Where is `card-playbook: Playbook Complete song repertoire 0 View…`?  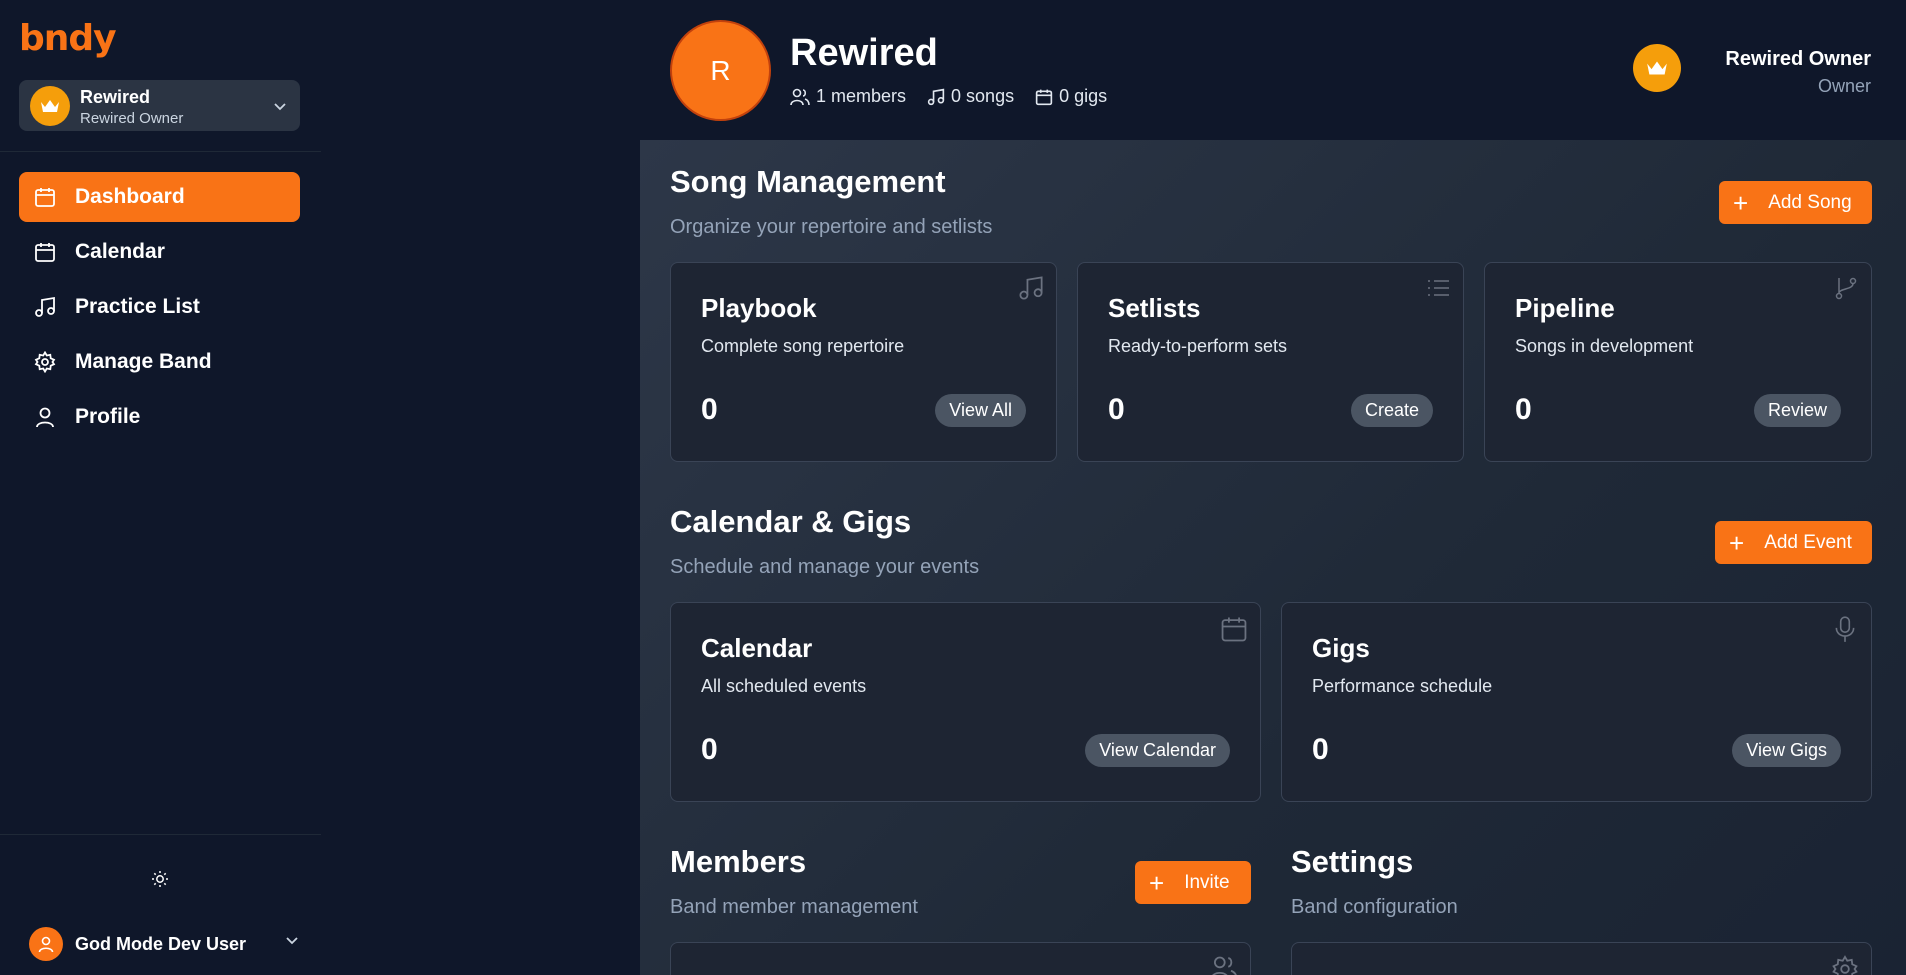
card-playbook: Playbook Complete song repertoire 0 View… is located at coordinates (863, 362).